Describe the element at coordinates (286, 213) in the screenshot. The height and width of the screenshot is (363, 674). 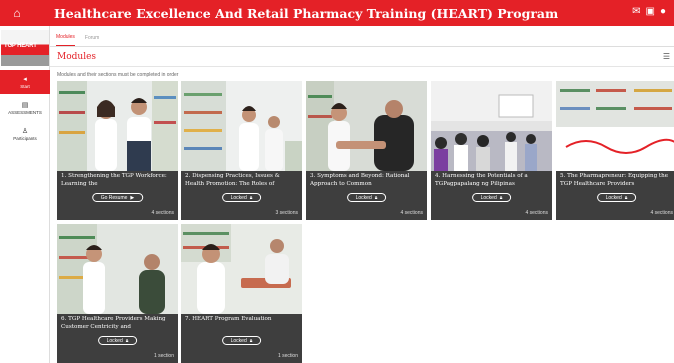
I see `section-count: 3 sections` at that location.